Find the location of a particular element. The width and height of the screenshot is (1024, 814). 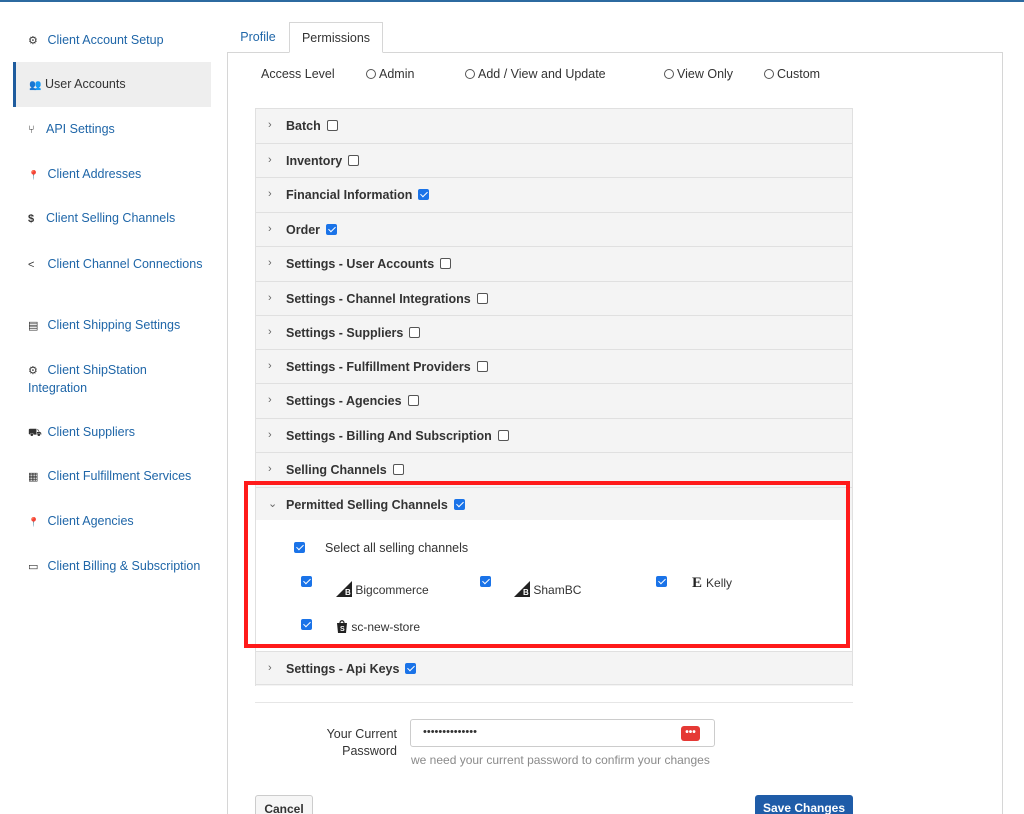

truck-icon: ⛟ is located at coordinates (35, 433).